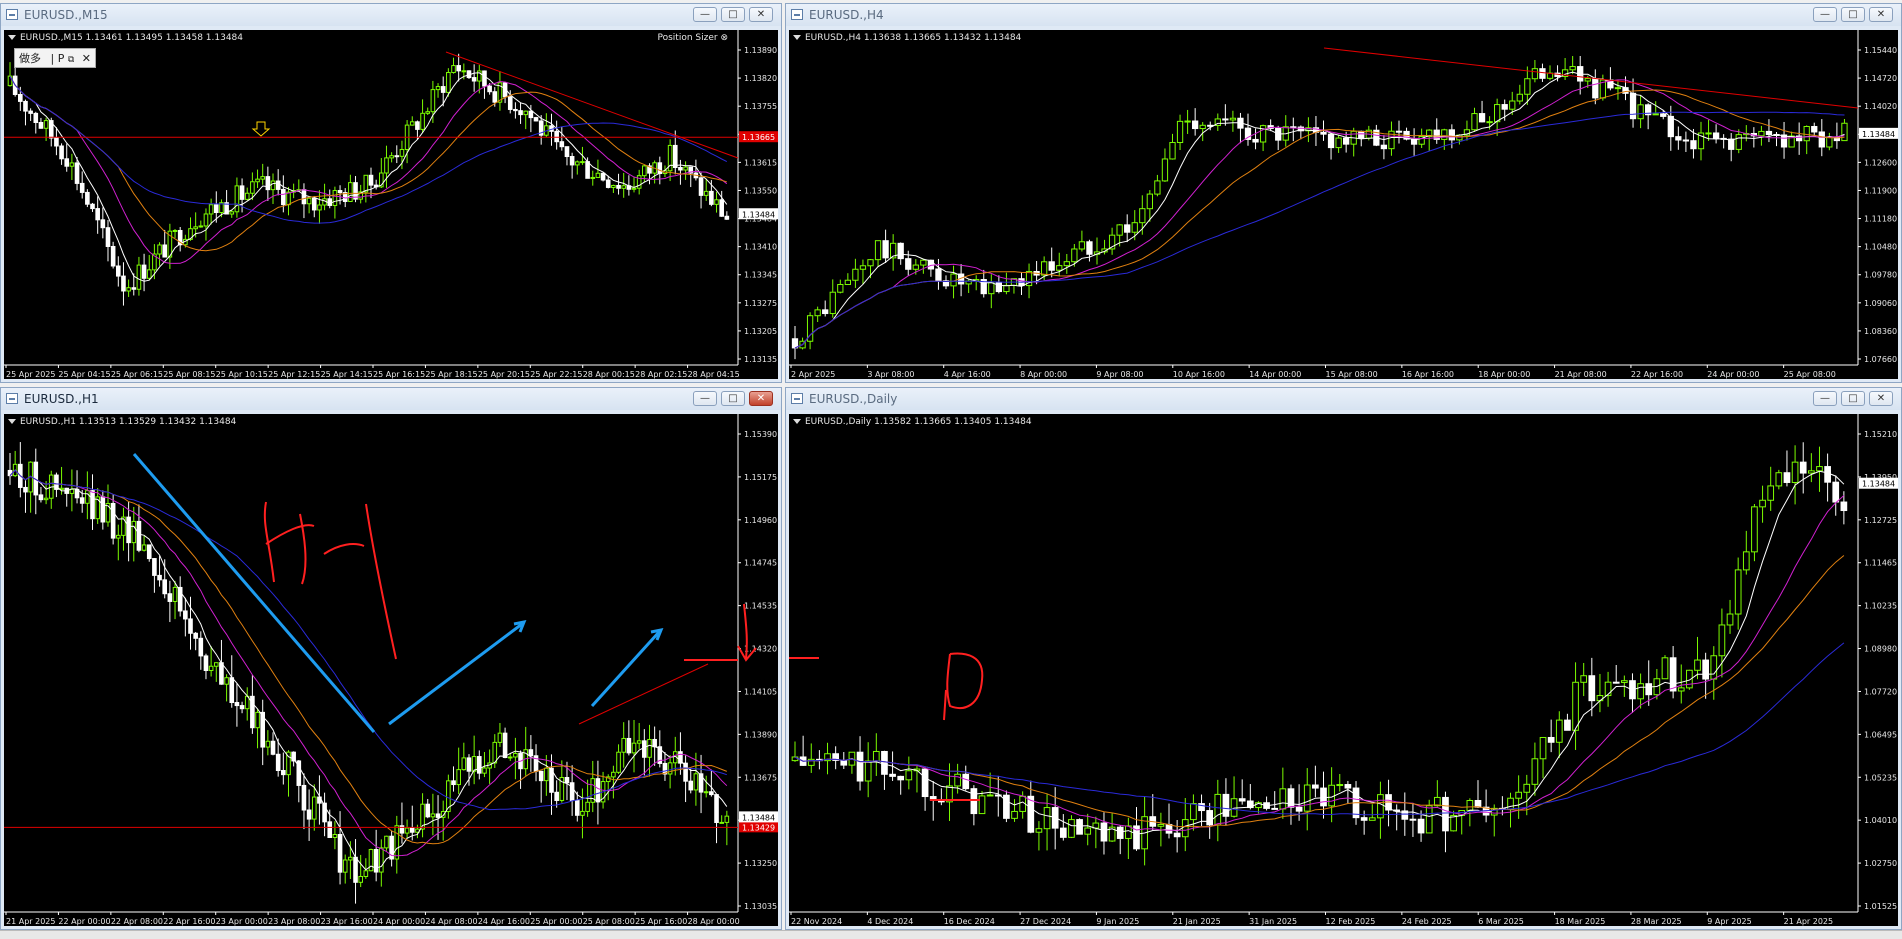 This screenshot has width=1902, height=939. I want to click on time-label: 25 Apr 14:15, so click(347, 374).